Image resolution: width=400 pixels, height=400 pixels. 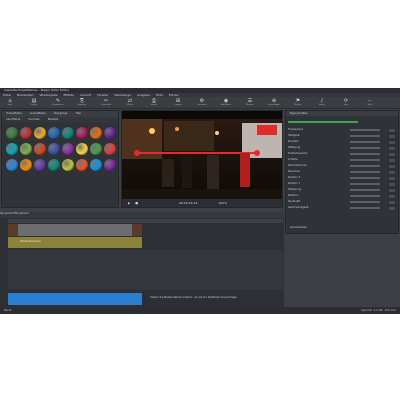 What do you see at coordinates (58, 103) in the screenshot?
I see `toolbar-button-2: ✎ Bearbeiten` at bounding box center [58, 103].